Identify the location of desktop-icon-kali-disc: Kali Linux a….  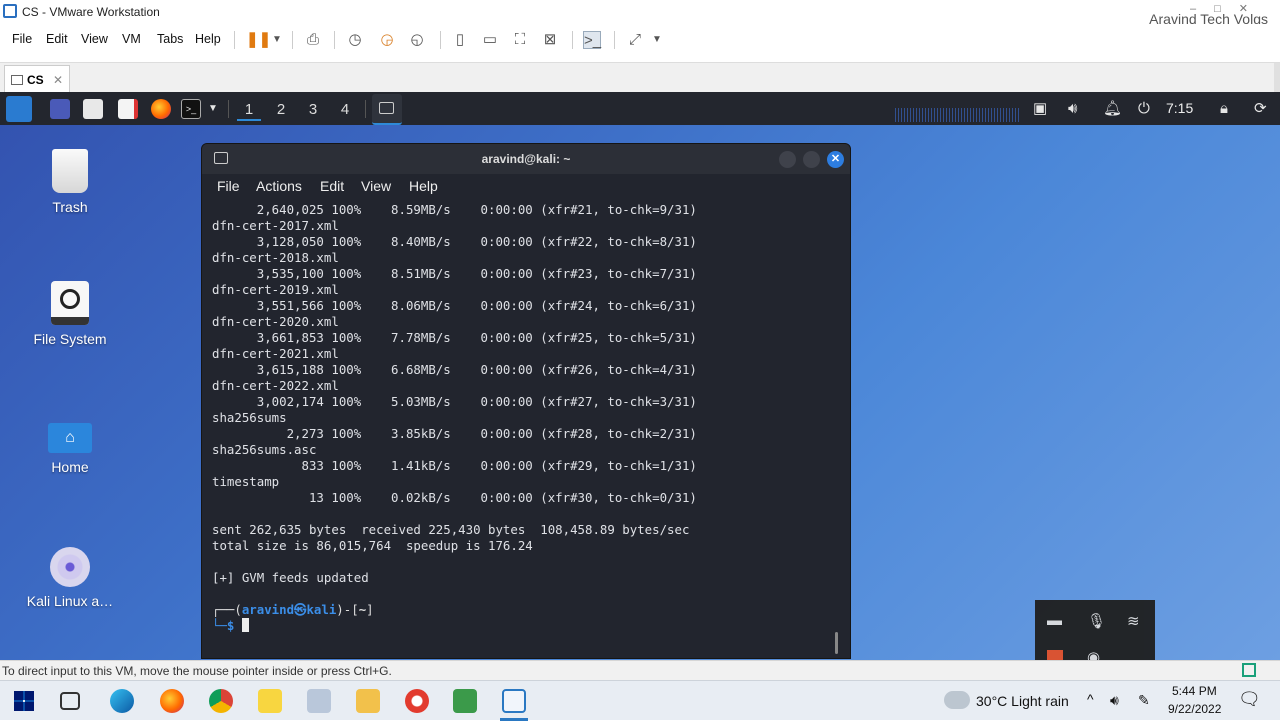
(70, 578).